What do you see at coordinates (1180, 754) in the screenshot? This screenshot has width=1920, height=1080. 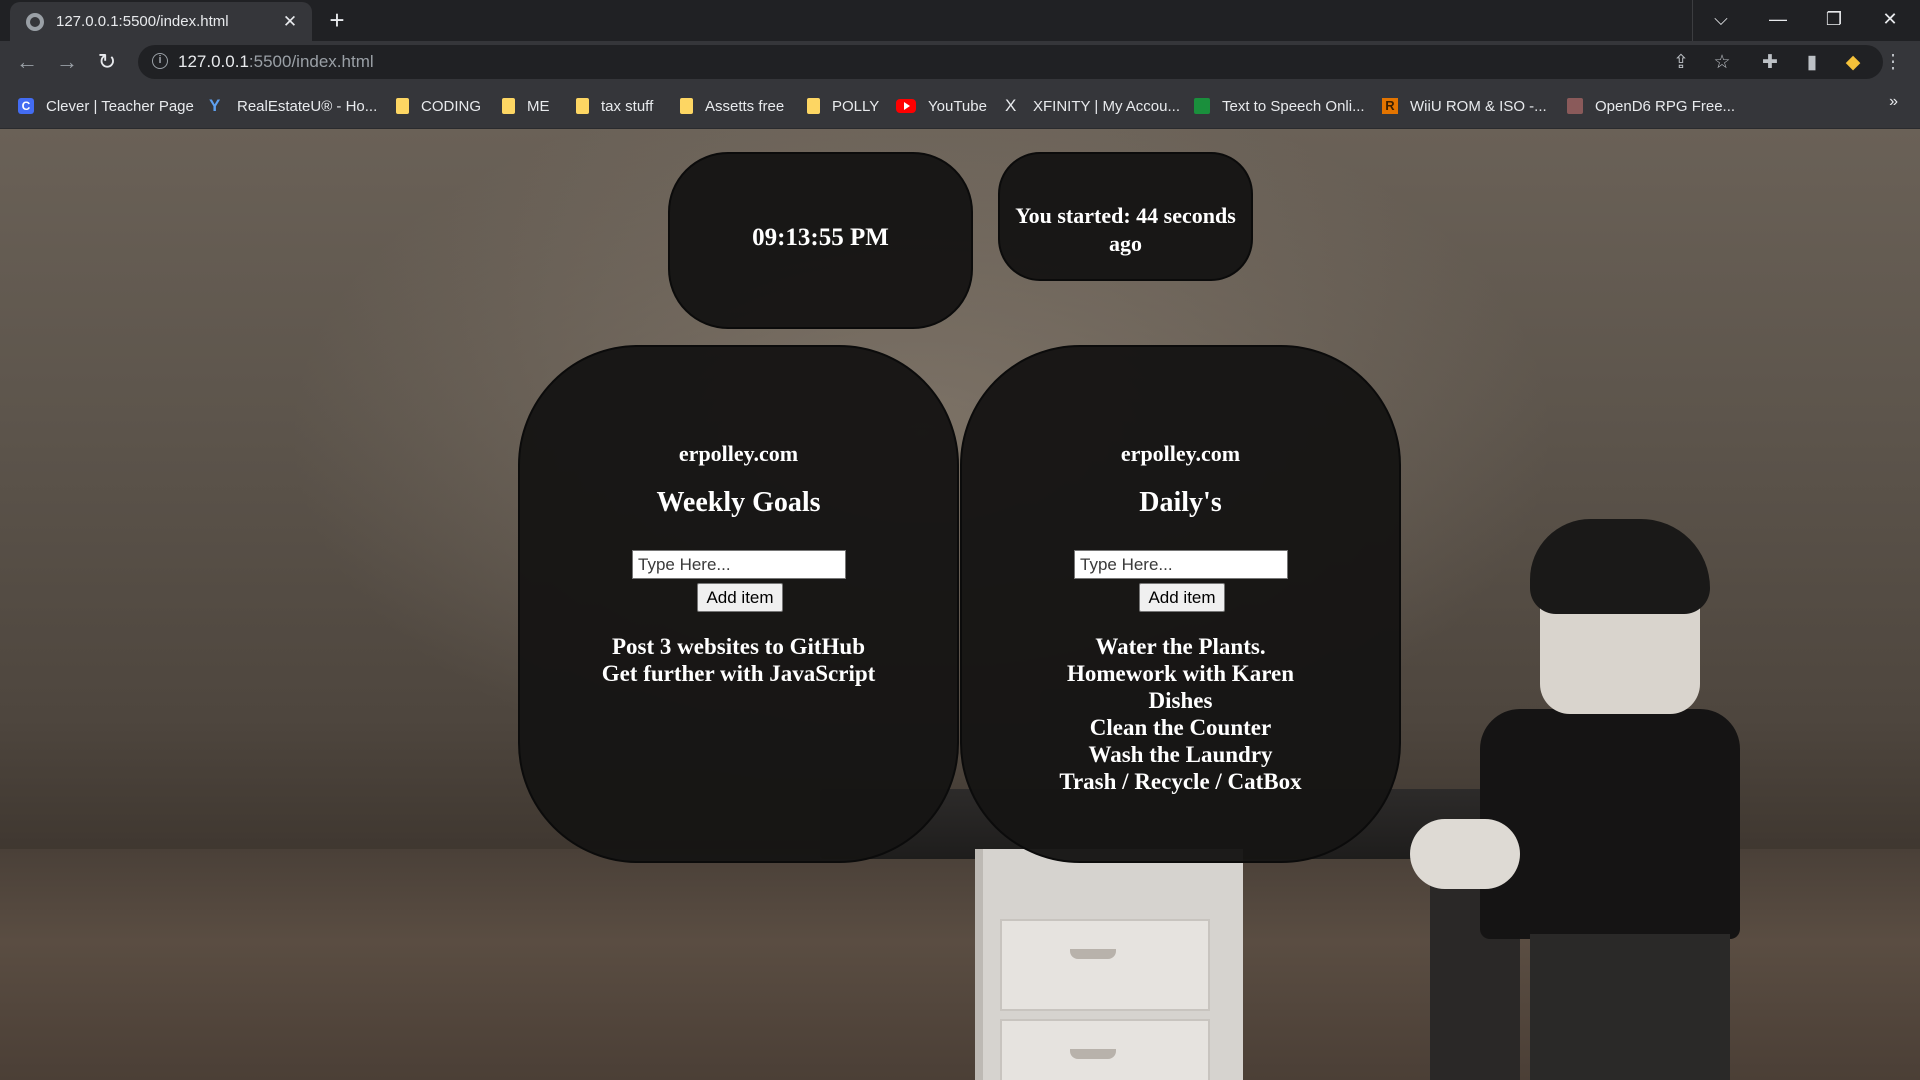 I see `list-item: Wash the Laundry` at bounding box center [1180, 754].